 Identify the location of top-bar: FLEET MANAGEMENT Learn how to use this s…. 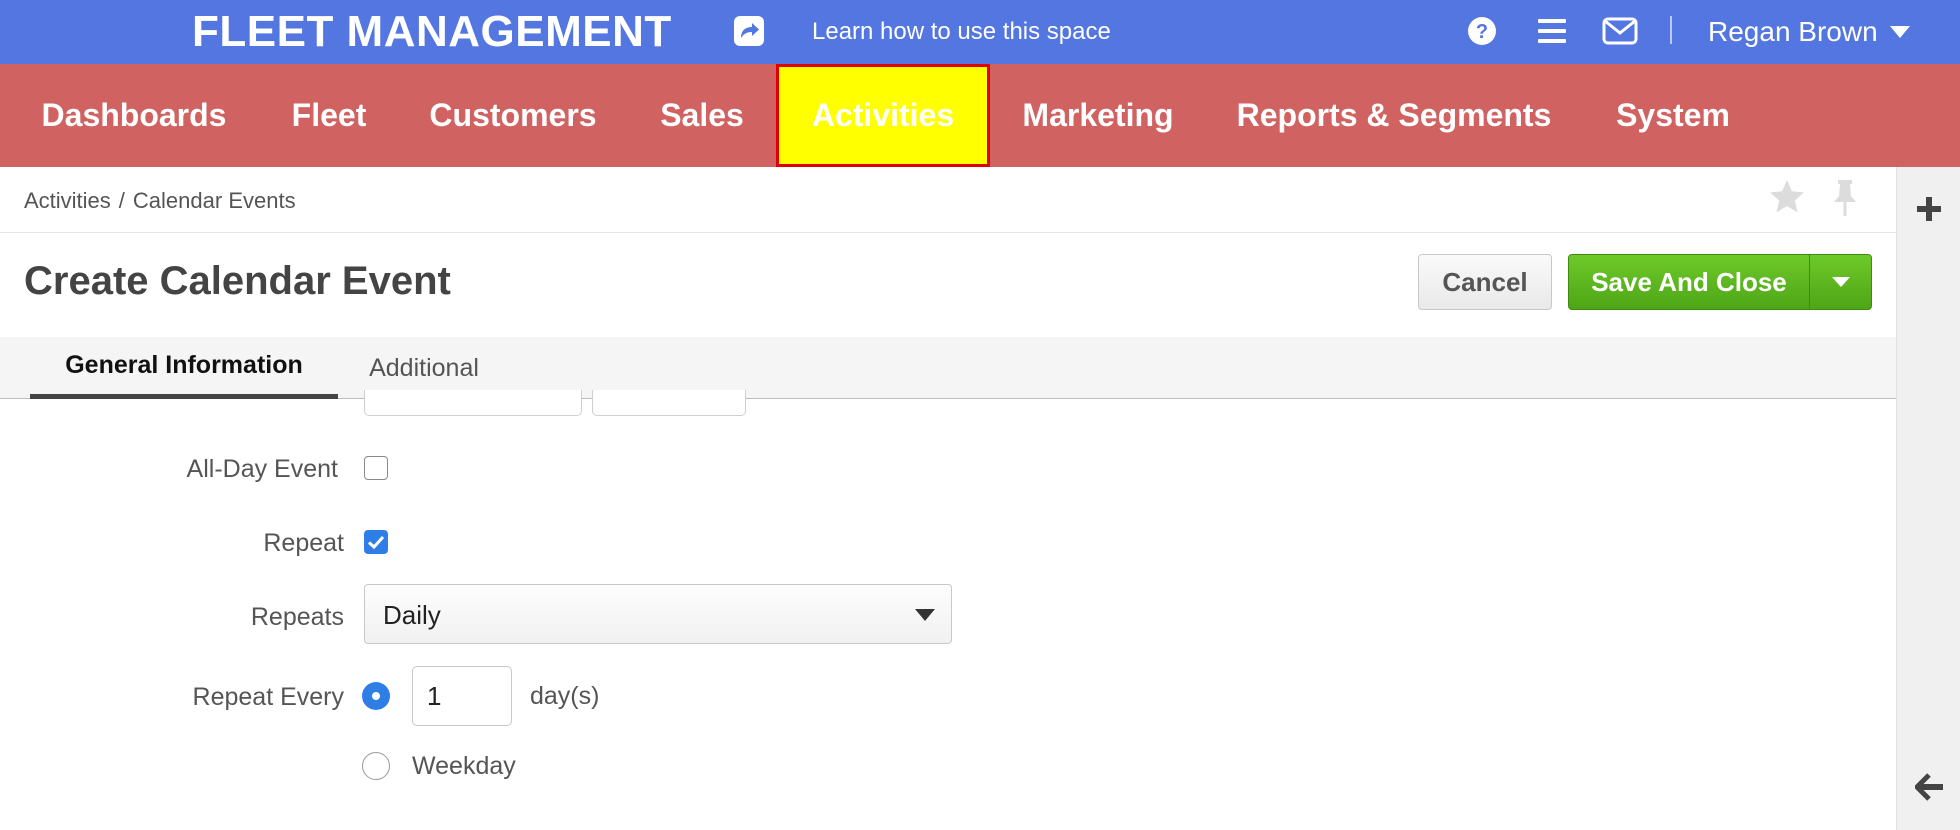
(980, 32).